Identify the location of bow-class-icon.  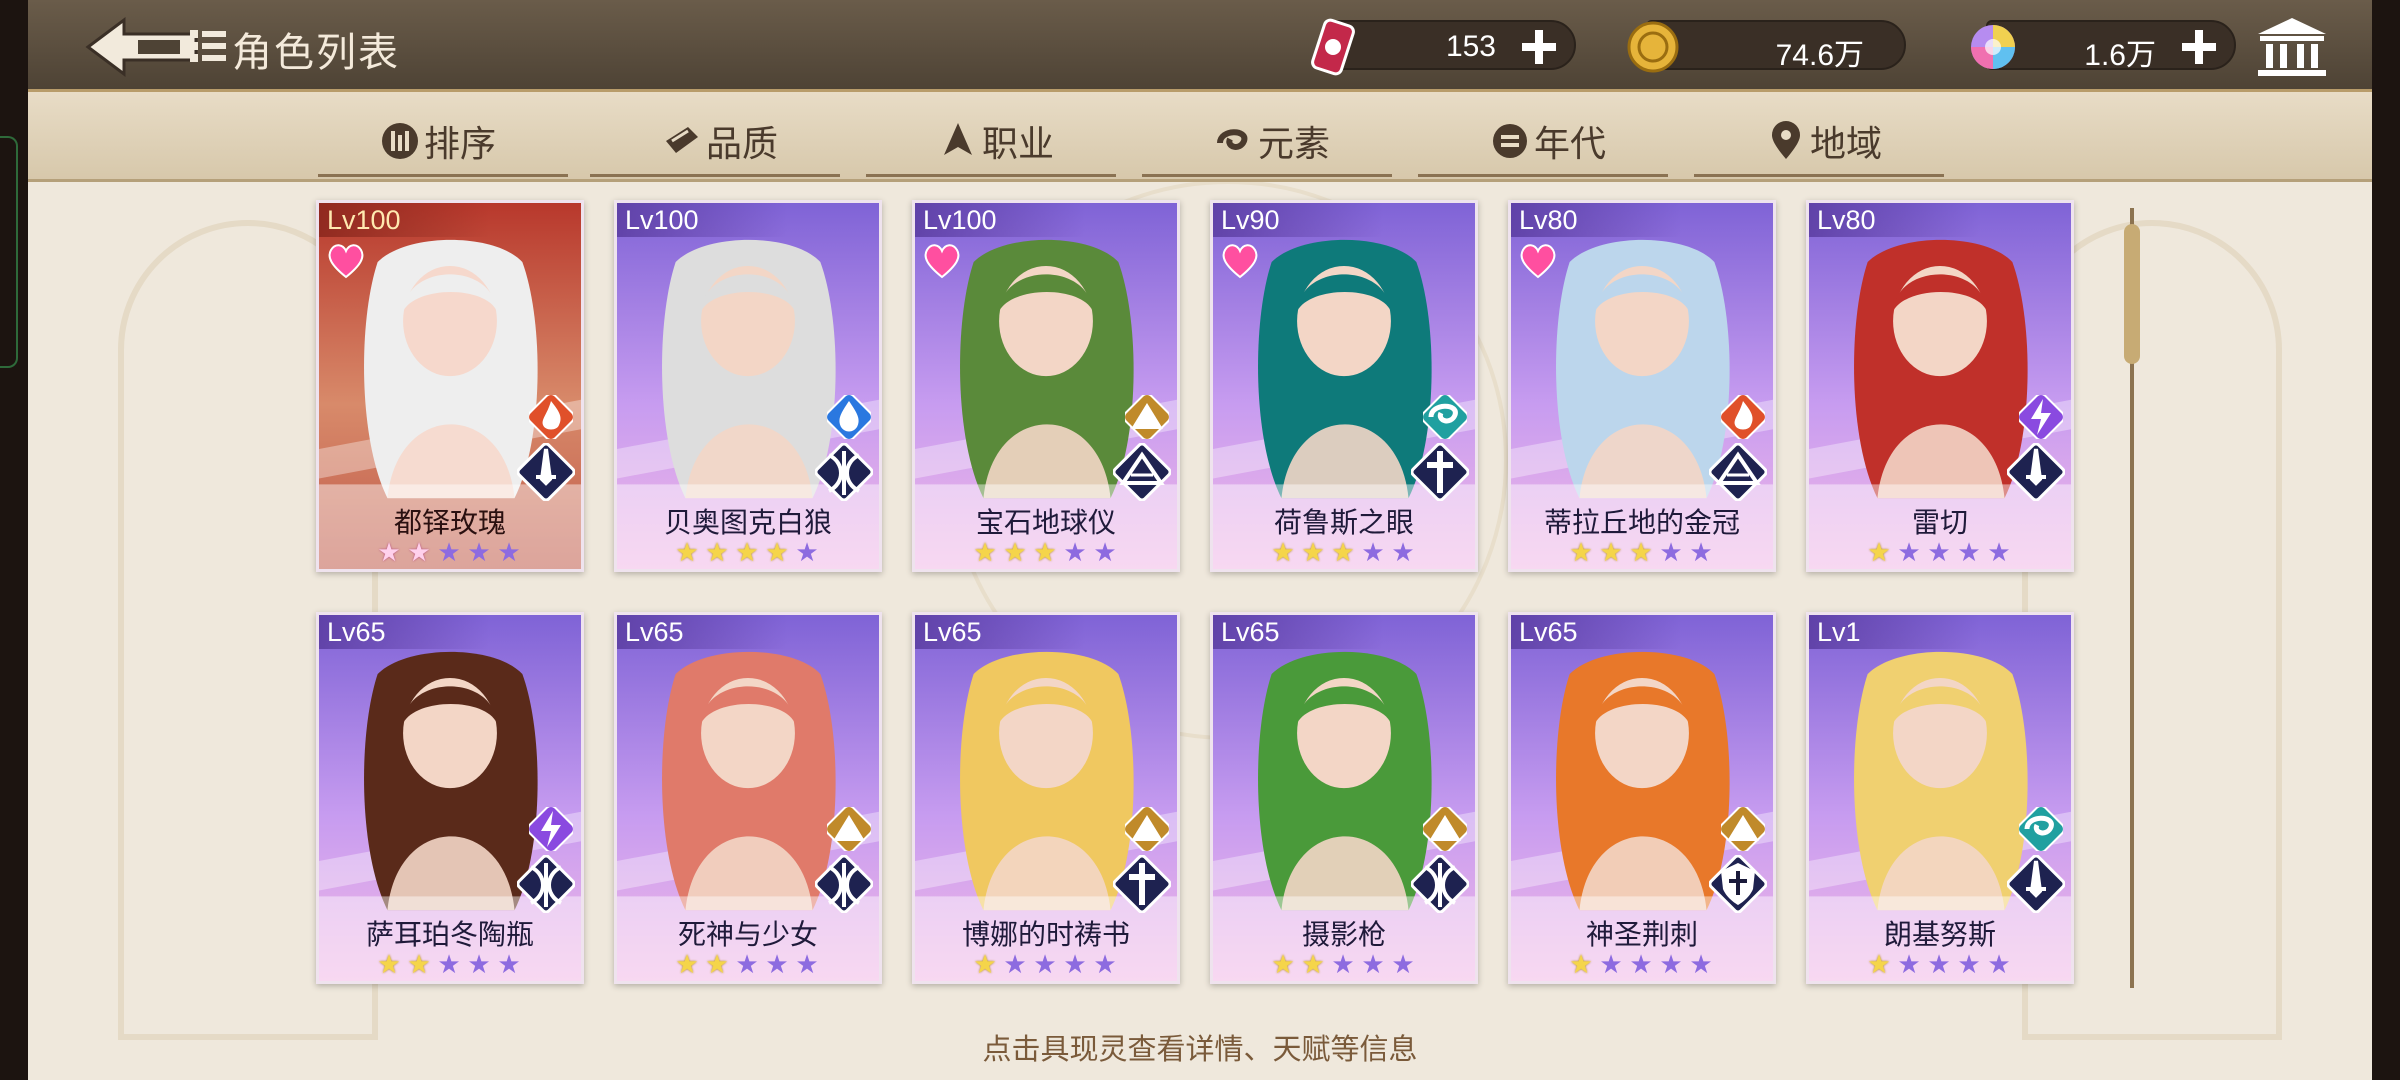
(844, 472).